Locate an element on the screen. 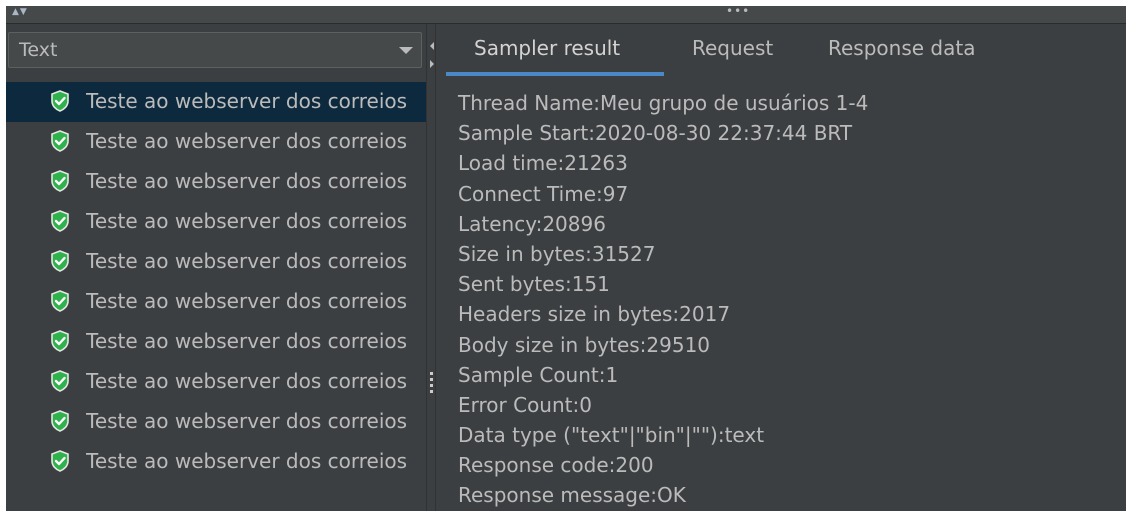 This screenshot has height=517, width=1132. thread-name-line: Thread Name:Meu grupo de usuários 1-4 is located at coordinates (663, 103).